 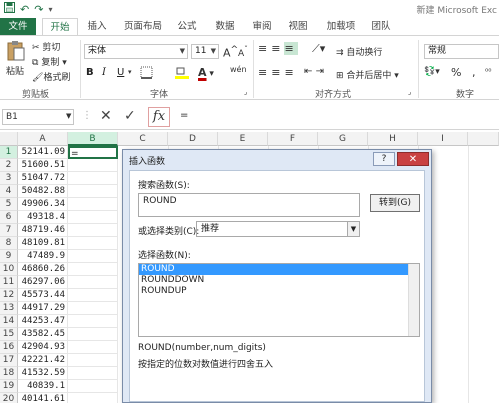 I want to click on name-box: B1, so click(x=38, y=117).